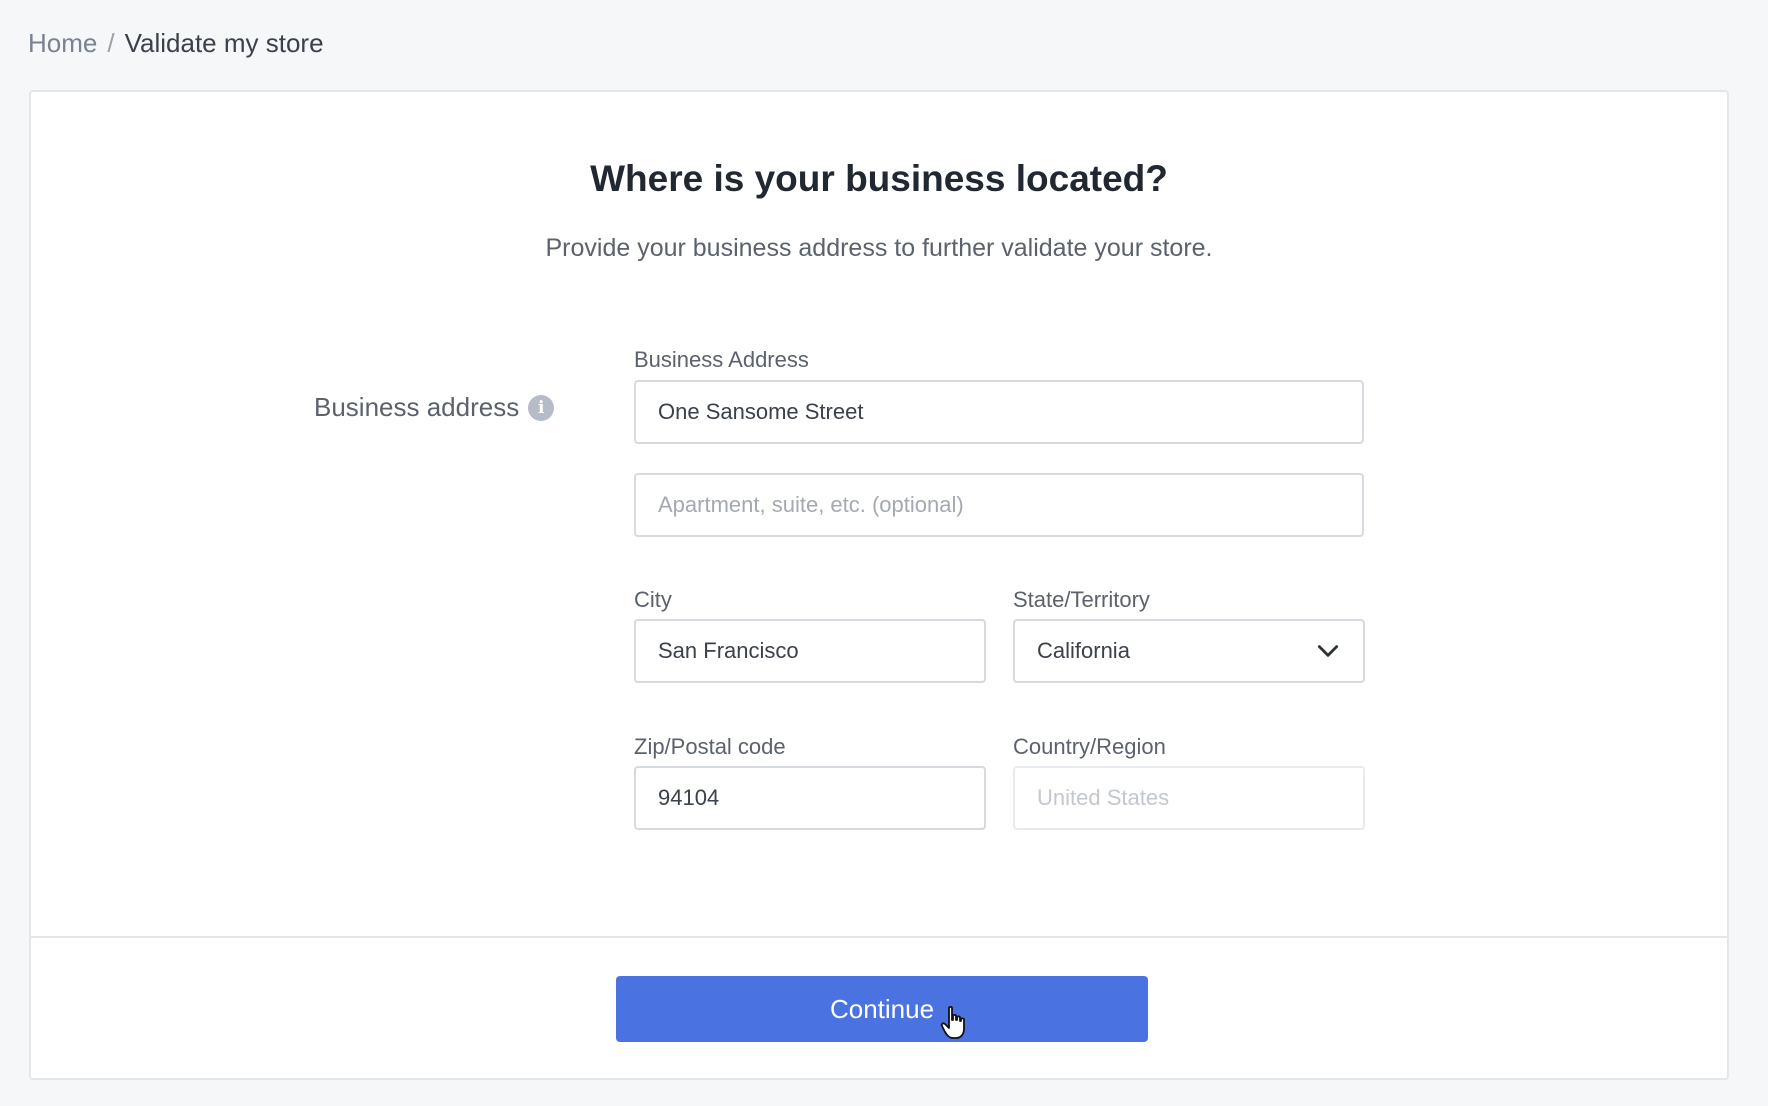  What do you see at coordinates (710, 746) in the screenshot?
I see `zip-label: Zip/Postal code` at bounding box center [710, 746].